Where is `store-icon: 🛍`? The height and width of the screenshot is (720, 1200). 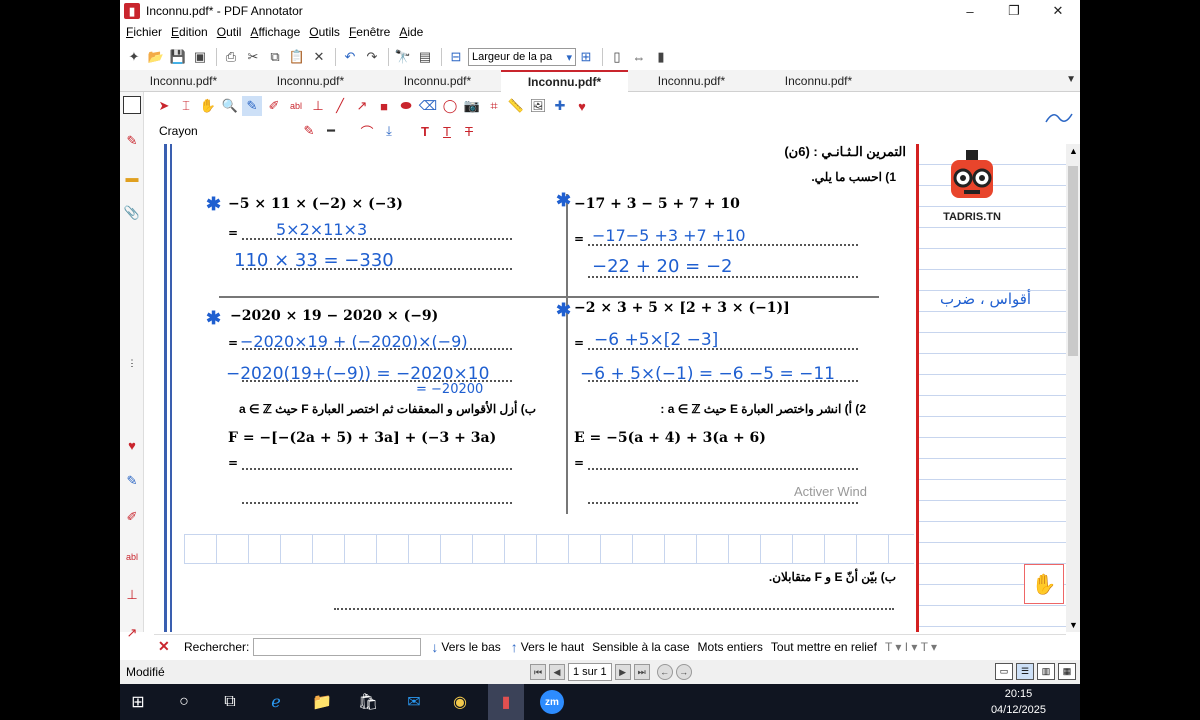 store-icon: 🛍 is located at coordinates (368, 702).